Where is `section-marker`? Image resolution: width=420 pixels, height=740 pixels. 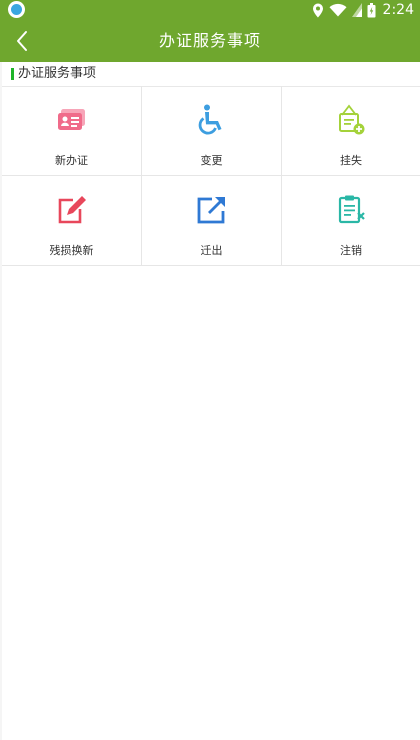
section-marker is located at coordinates (12, 74).